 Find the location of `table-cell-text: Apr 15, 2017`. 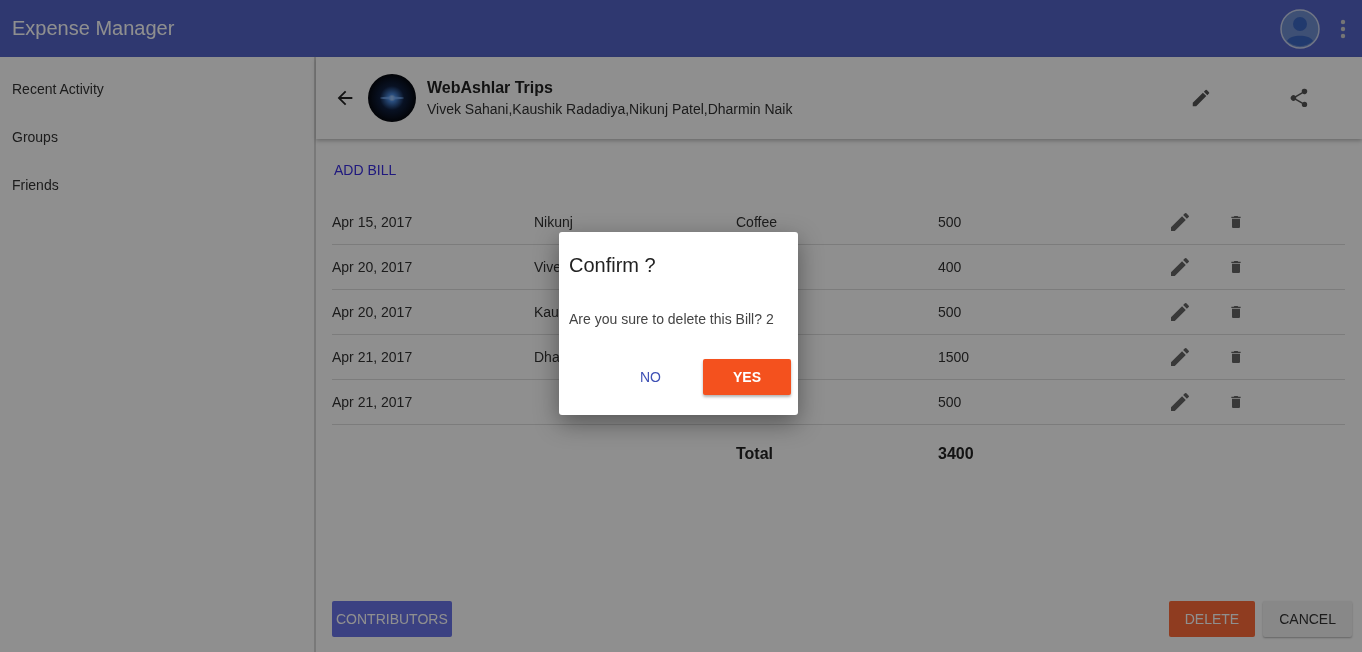

table-cell-text: Apr 15, 2017 is located at coordinates (373, 222).